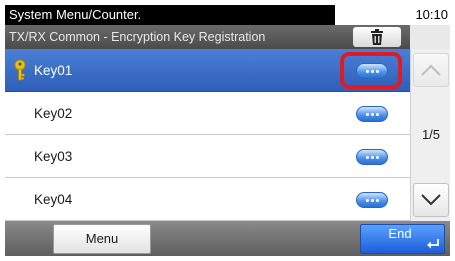  Describe the element at coordinates (53, 156) in the screenshot. I see `list-item-label: Key03` at that location.